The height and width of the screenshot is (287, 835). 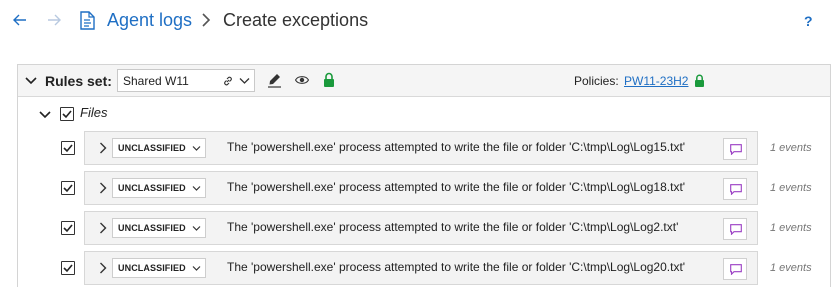 What do you see at coordinates (87, 20) in the screenshot?
I see `document-log-icon` at bounding box center [87, 20].